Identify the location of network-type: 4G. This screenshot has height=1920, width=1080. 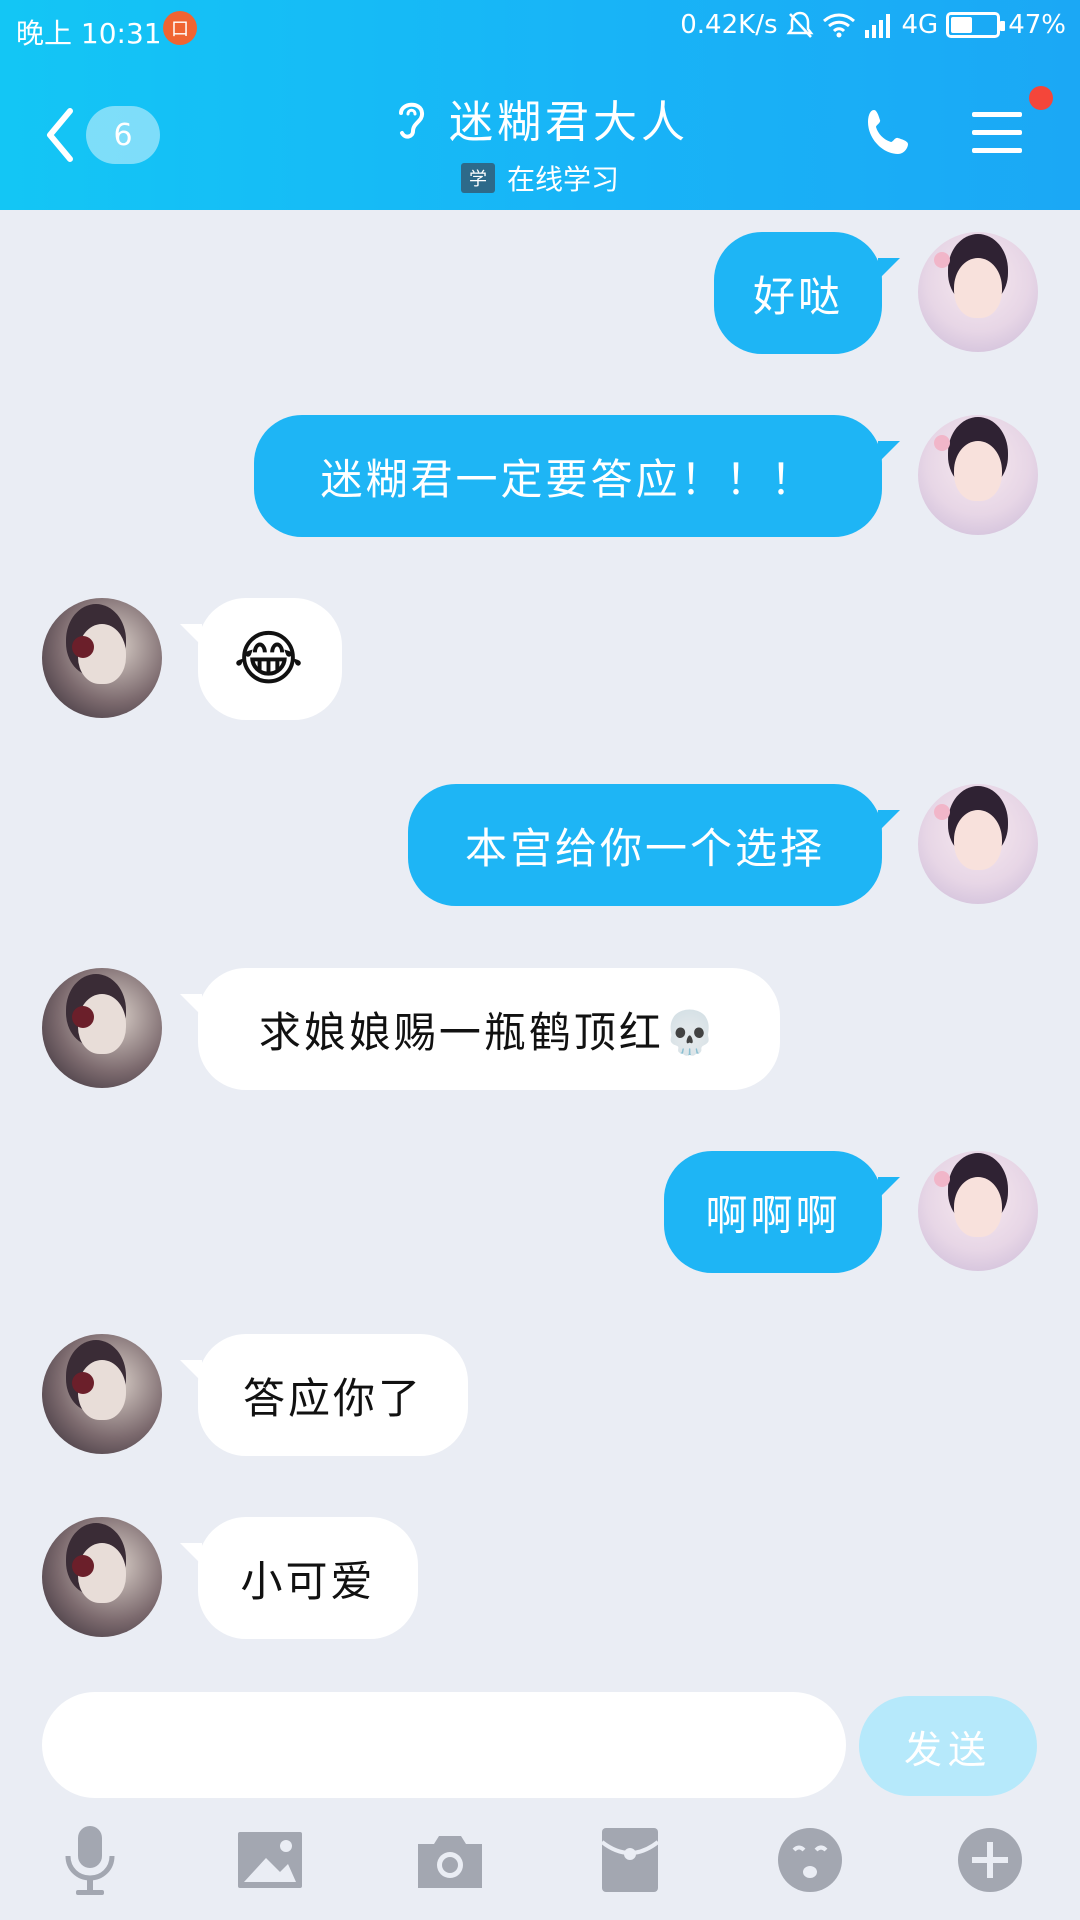
(920, 25).